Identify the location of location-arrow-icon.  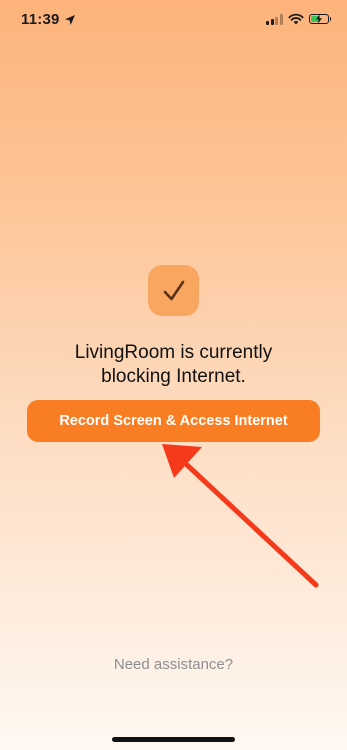
(69, 19).